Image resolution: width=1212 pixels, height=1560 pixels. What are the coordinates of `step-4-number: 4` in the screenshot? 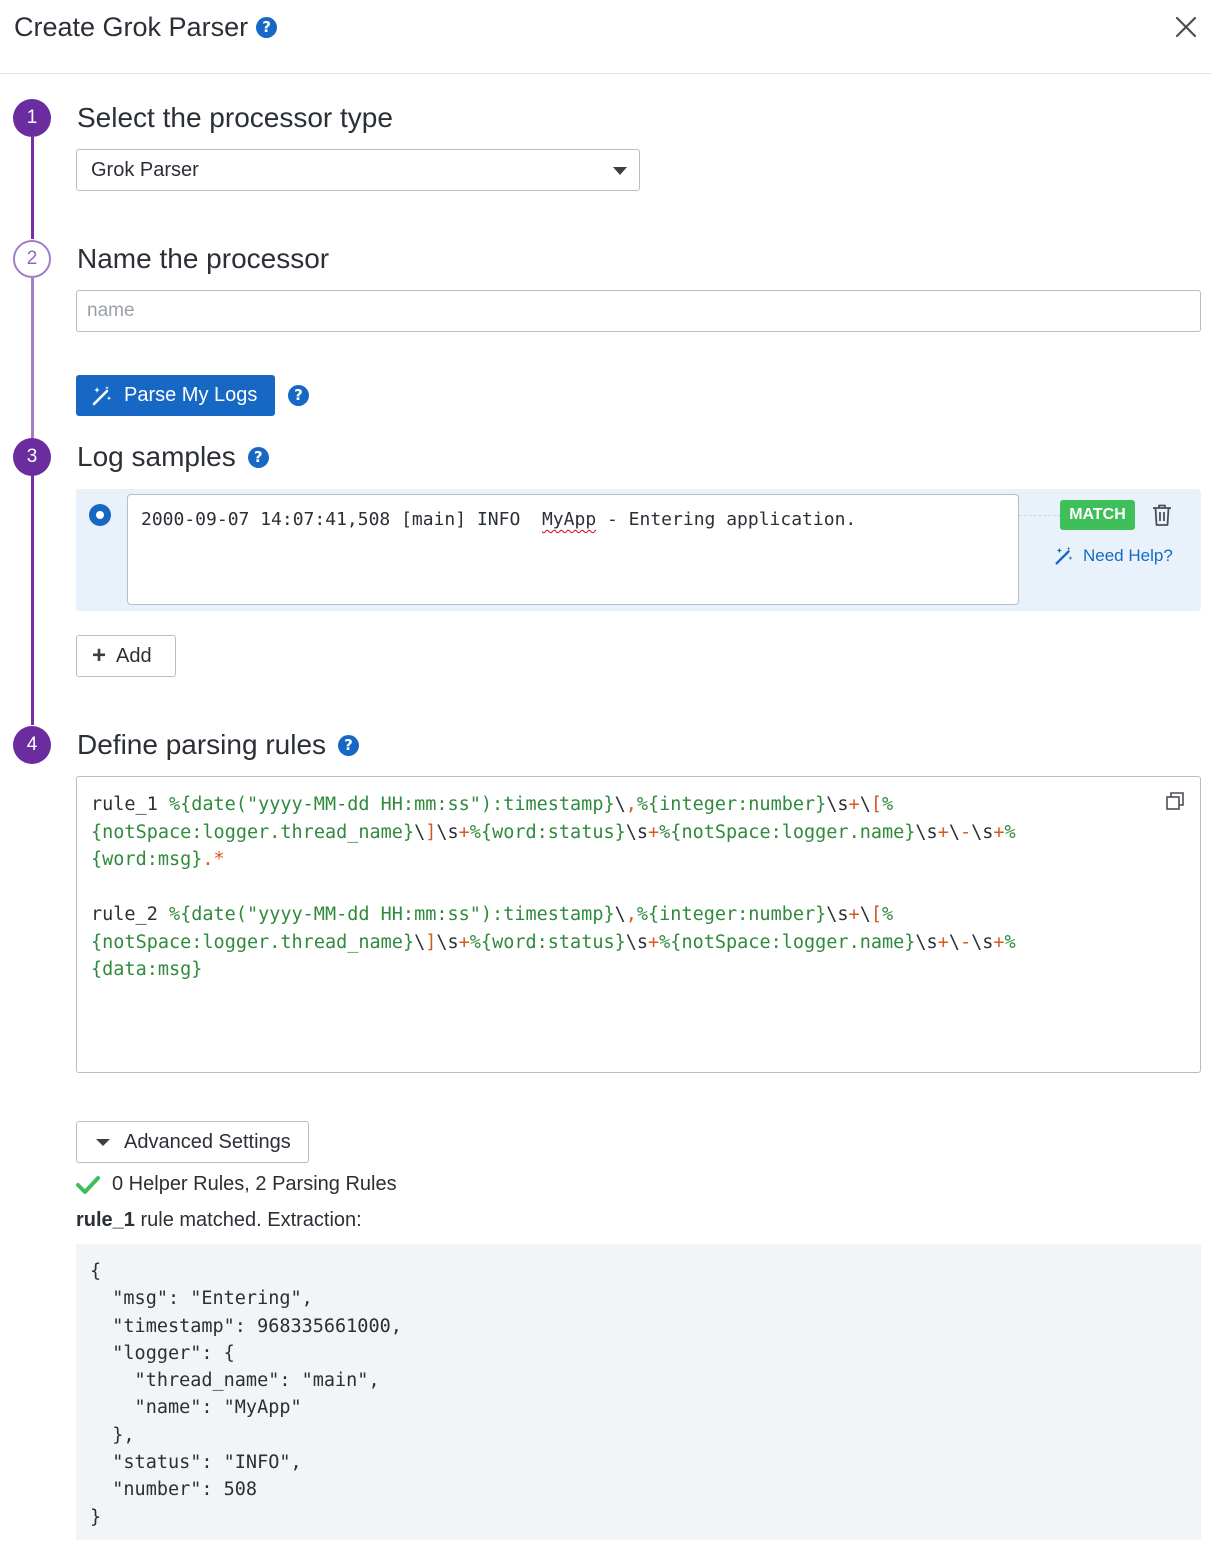 It's located at (32, 745).